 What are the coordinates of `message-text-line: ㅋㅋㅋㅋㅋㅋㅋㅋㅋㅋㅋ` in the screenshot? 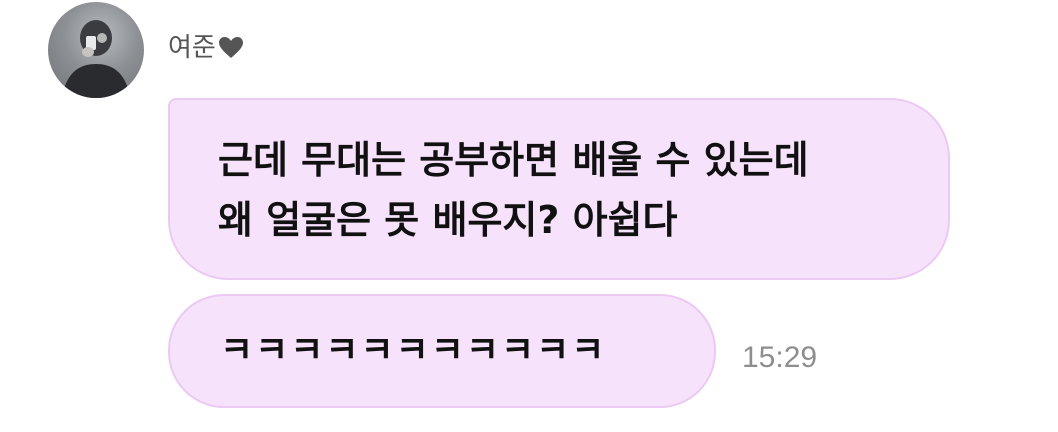 It's located at (413, 350).